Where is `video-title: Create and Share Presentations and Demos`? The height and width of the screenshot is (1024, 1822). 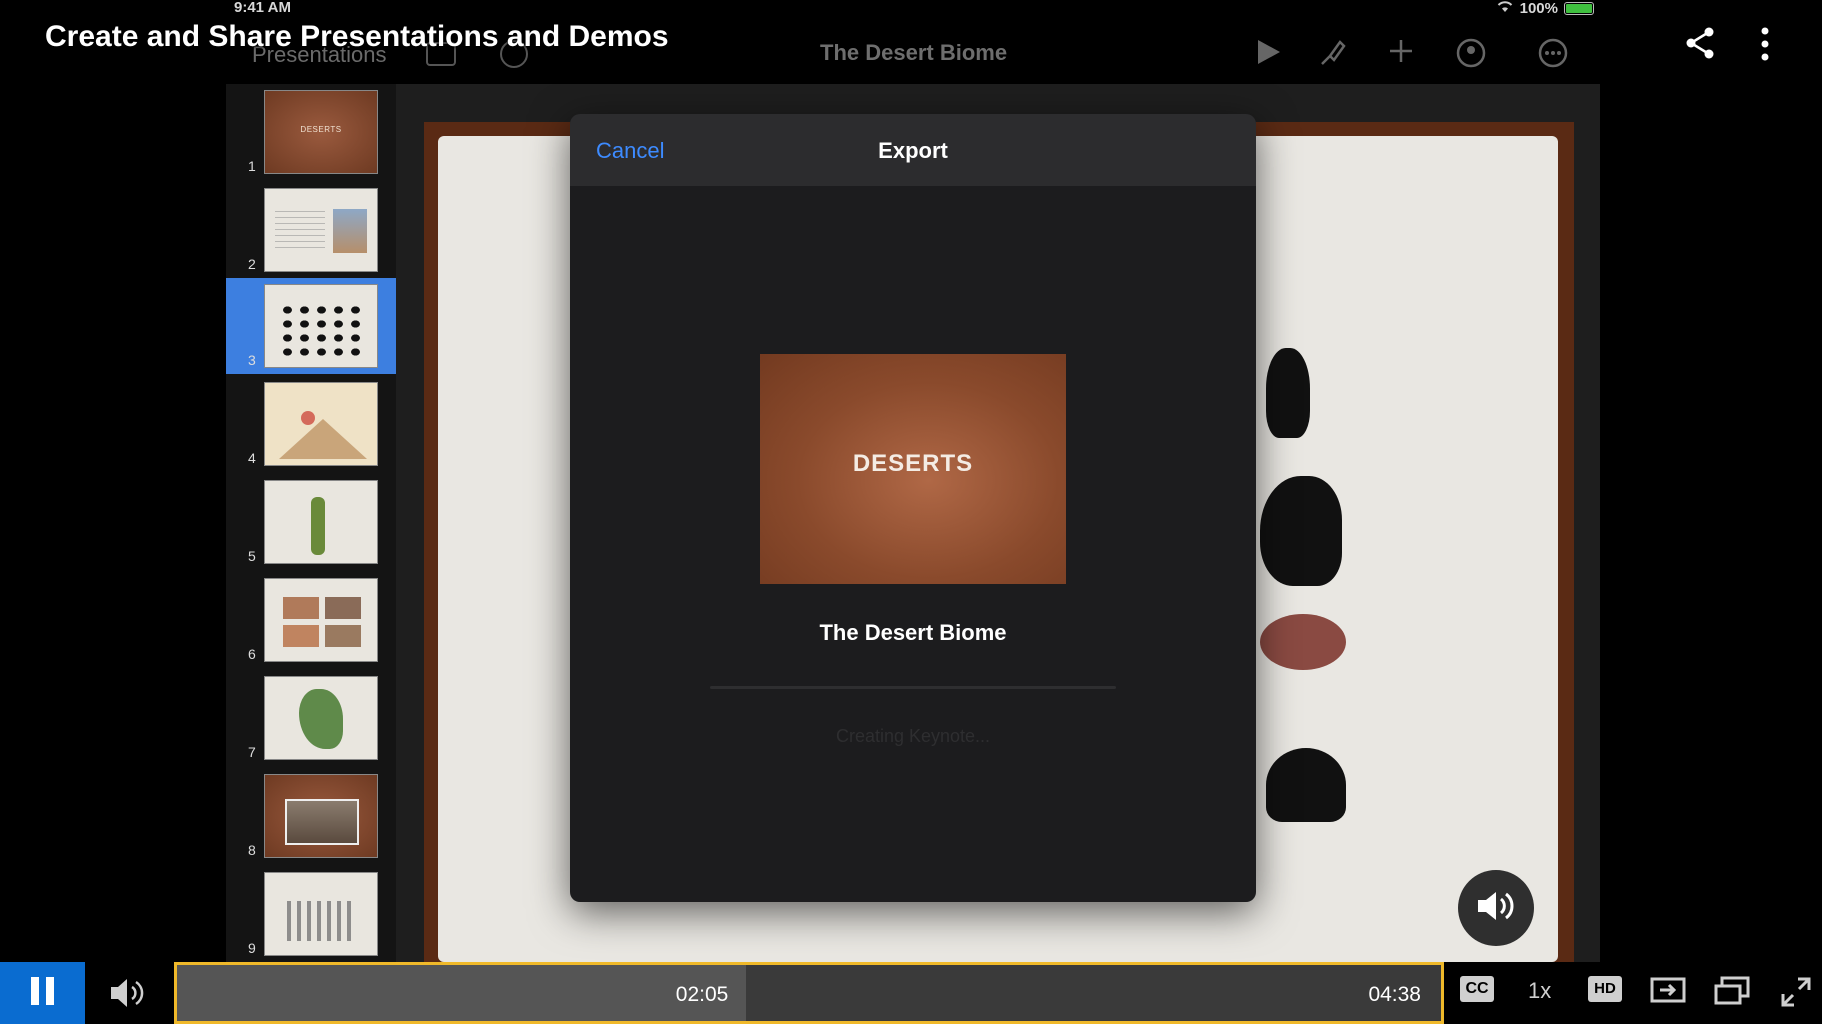 video-title: Create and Share Presentations and Demos is located at coordinates (357, 36).